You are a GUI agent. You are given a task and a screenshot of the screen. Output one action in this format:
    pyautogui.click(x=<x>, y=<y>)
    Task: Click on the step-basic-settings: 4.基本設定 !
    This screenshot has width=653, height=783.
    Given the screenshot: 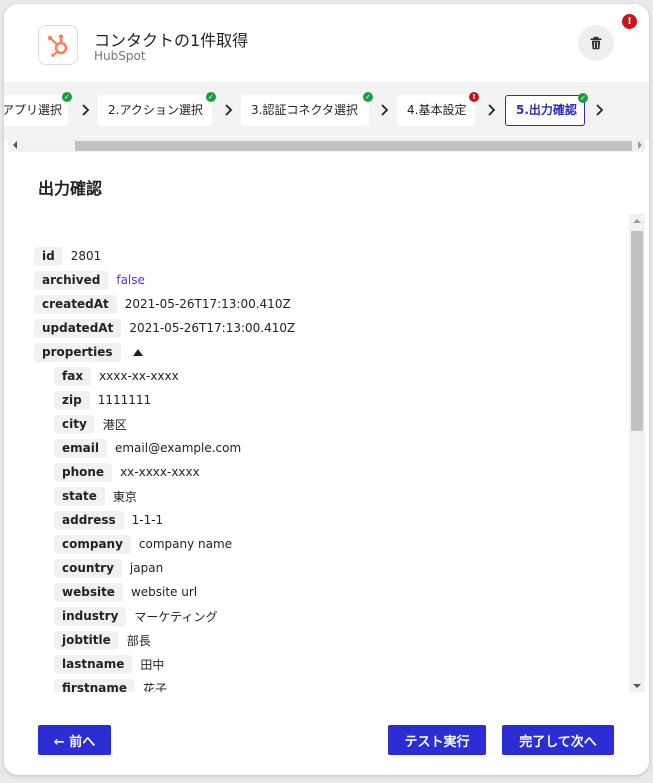 What is the action you would take?
    pyautogui.click(x=438, y=109)
    